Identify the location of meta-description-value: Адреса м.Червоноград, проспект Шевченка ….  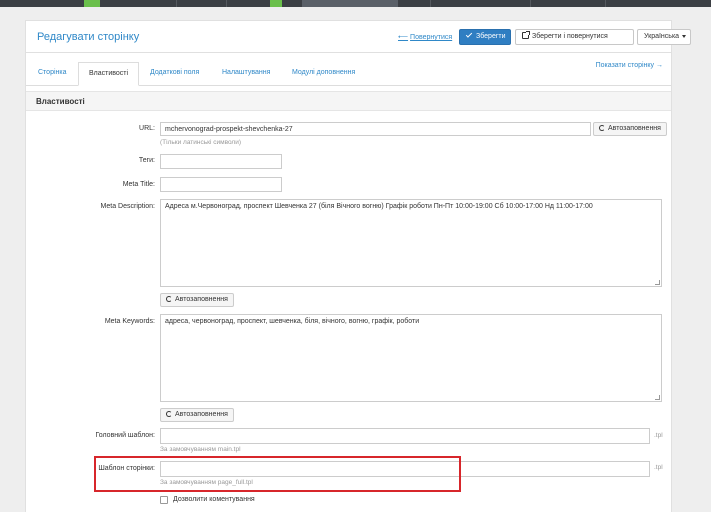
(379, 206).